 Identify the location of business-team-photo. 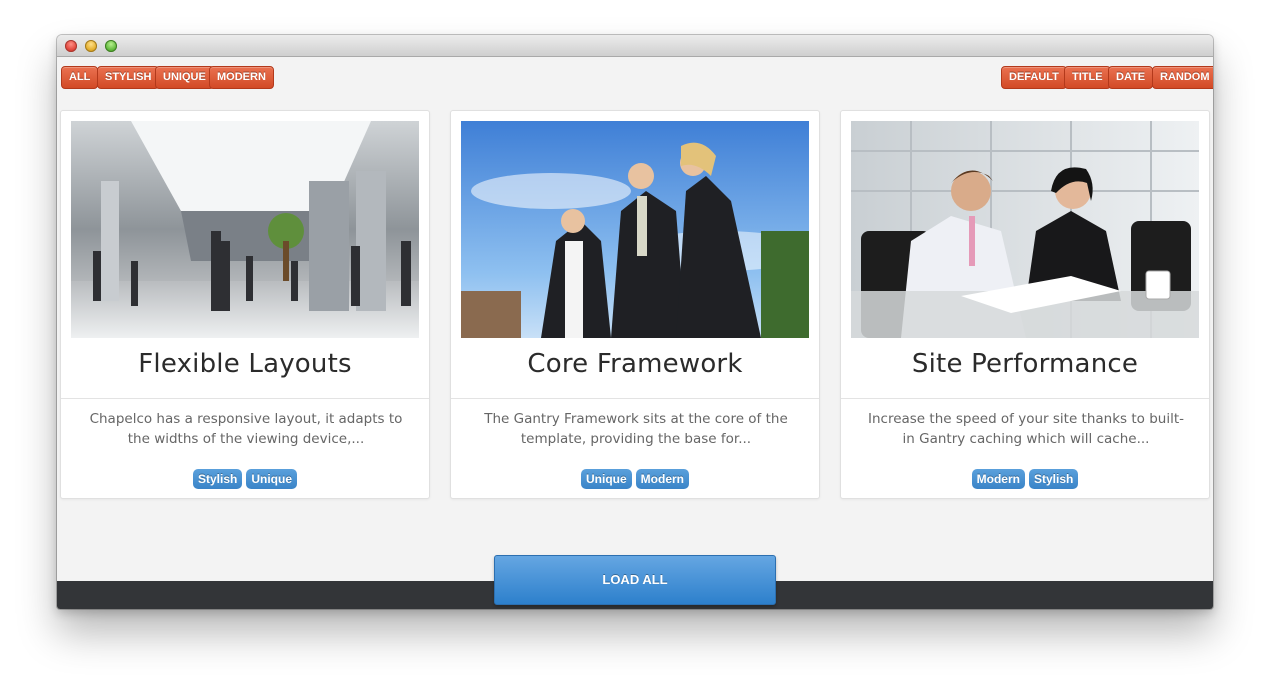
(635, 229).